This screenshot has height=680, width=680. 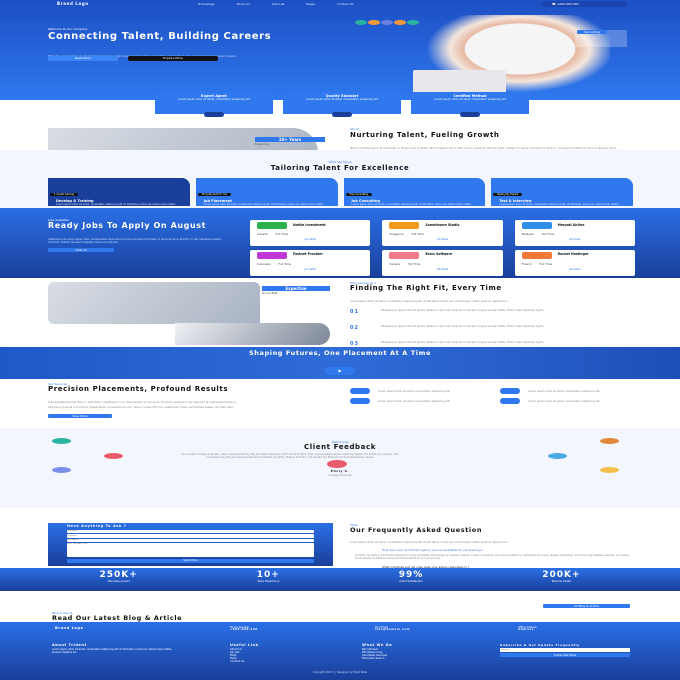 What do you see at coordinates (81, 250) in the screenshot?
I see `view-all-button: View All` at bounding box center [81, 250].